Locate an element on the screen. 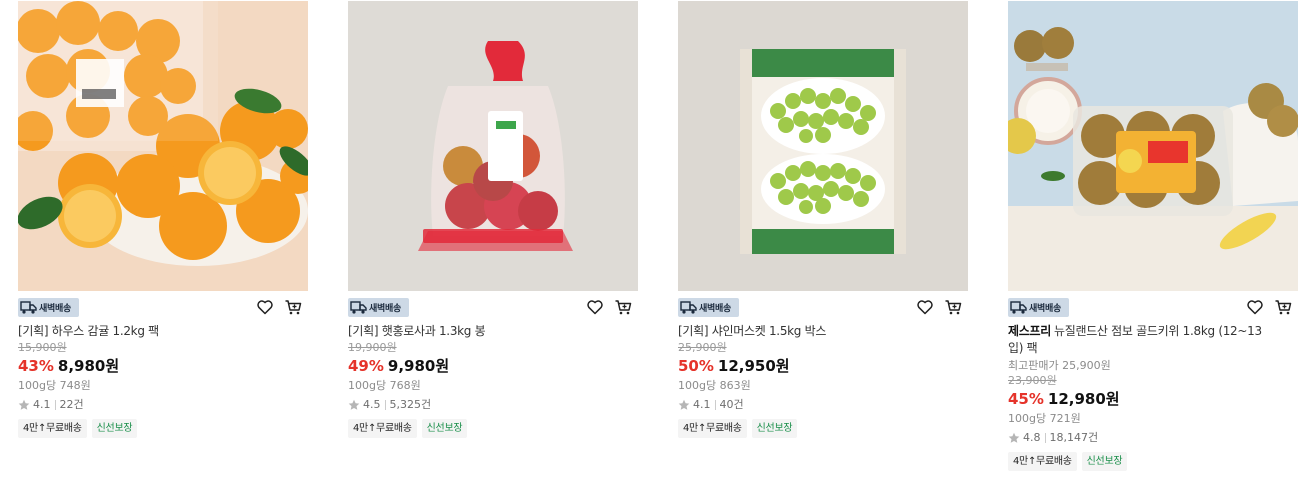 The width and height of the screenshot is (1302, 482). price-row: 50% 12,950원 is located at coordinates (823, 366).